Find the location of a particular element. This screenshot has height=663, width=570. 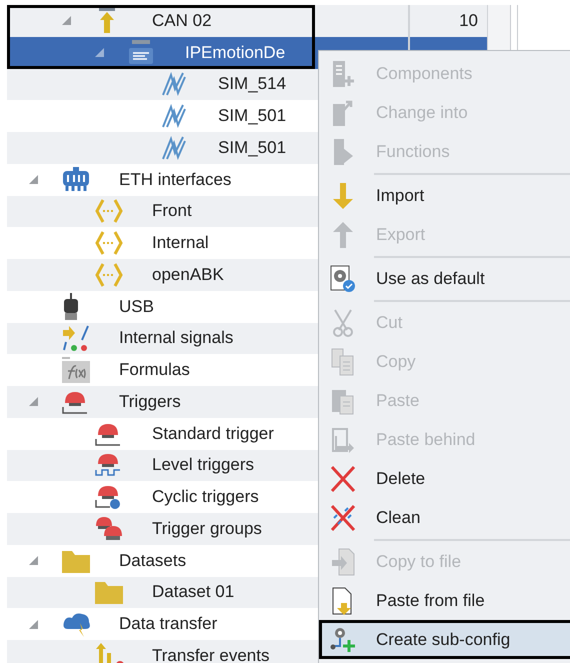

tree-label: IPEmotionDe is located at coordinates (235, 52).